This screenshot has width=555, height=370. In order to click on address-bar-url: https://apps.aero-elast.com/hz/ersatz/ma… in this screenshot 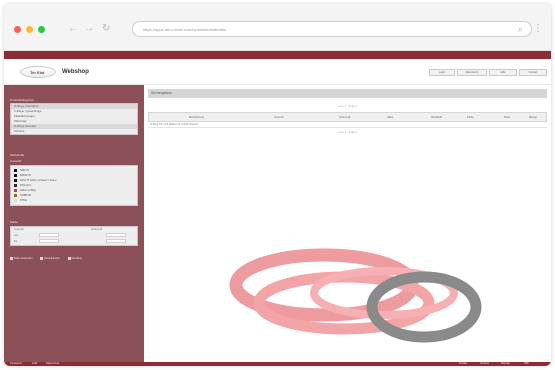, I will do `click(184, 29)`.